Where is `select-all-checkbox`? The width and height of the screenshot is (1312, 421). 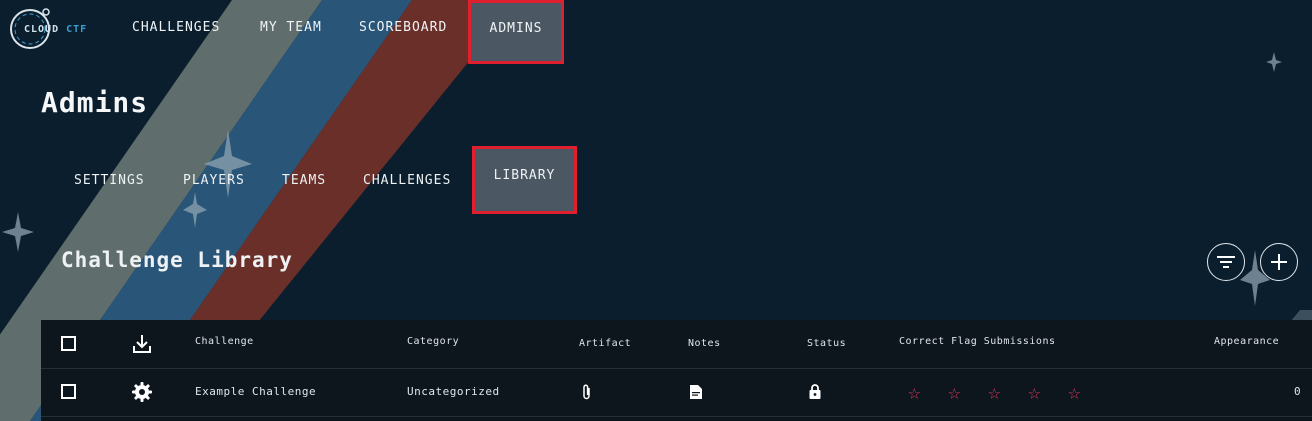
select-all-checkbox is located at coordinates (68, 343).